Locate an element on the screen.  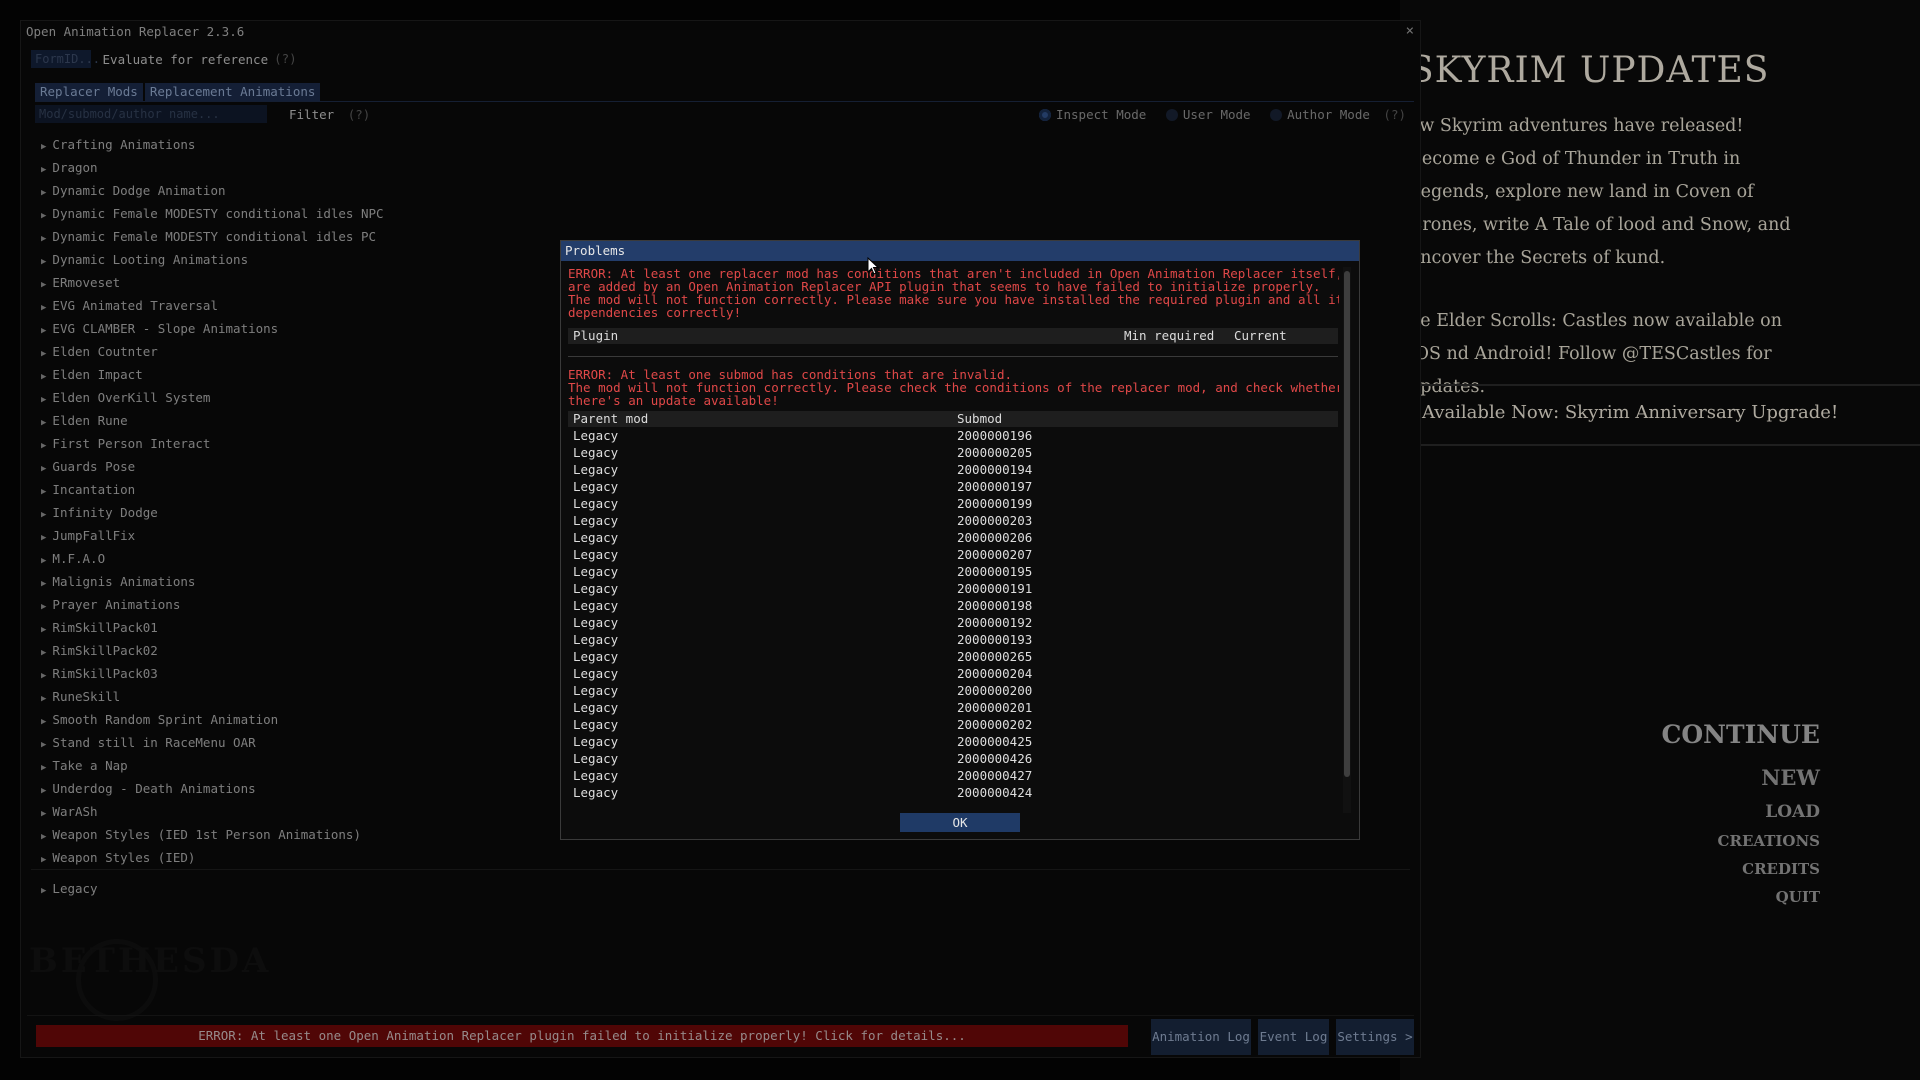
table-row: Legacy 2000000205 is located at coordinates (953, 452).